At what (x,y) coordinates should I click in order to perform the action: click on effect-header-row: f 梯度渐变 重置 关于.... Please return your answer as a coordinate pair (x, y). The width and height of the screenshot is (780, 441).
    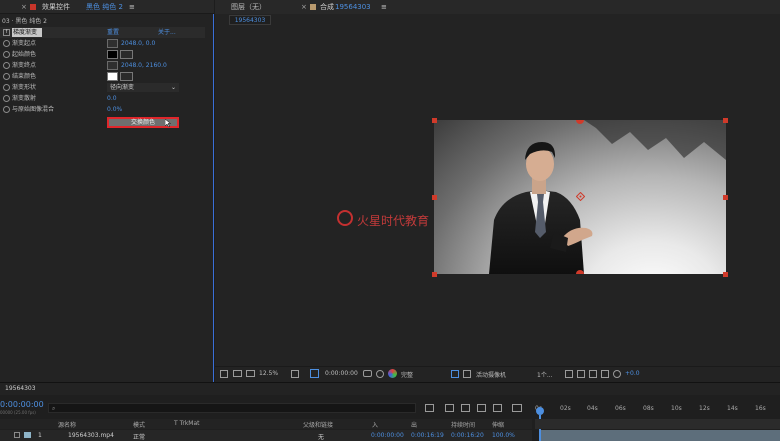
    Looking at the image, I should click on (102, 32).